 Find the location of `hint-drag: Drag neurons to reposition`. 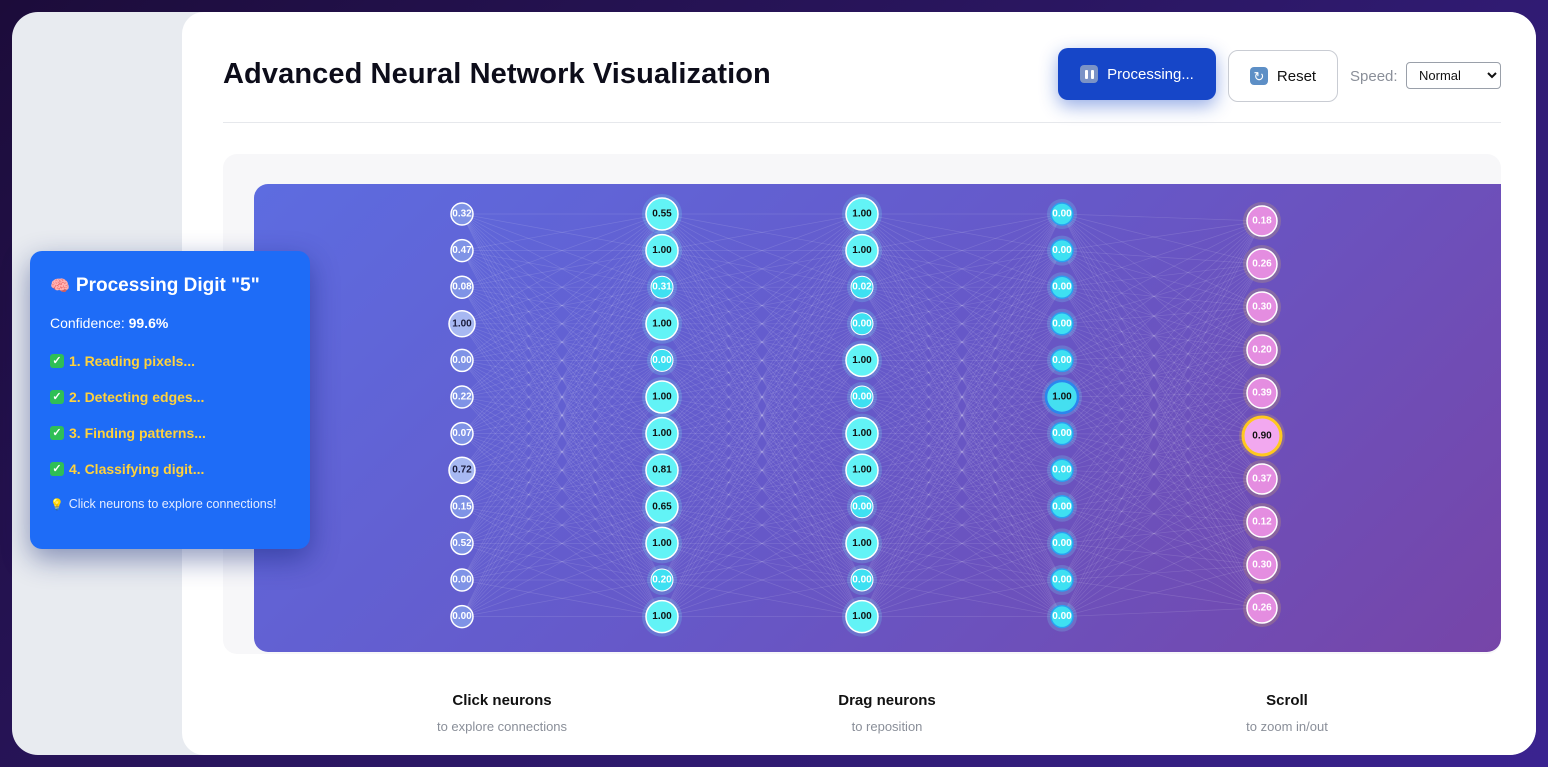

hint-drag: Drag neurons to reposition is located at coordinates (887, 713).